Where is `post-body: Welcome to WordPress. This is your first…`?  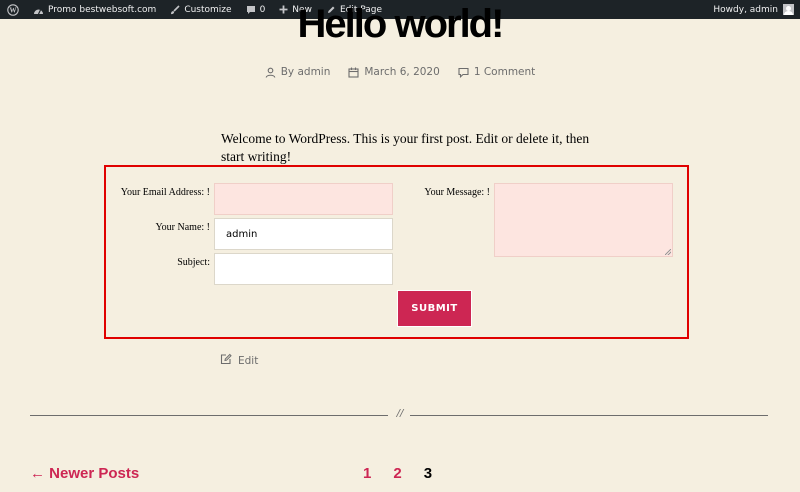 post-body: Welcome to WordPress. This is your first… is located at coordinates (405, 147).